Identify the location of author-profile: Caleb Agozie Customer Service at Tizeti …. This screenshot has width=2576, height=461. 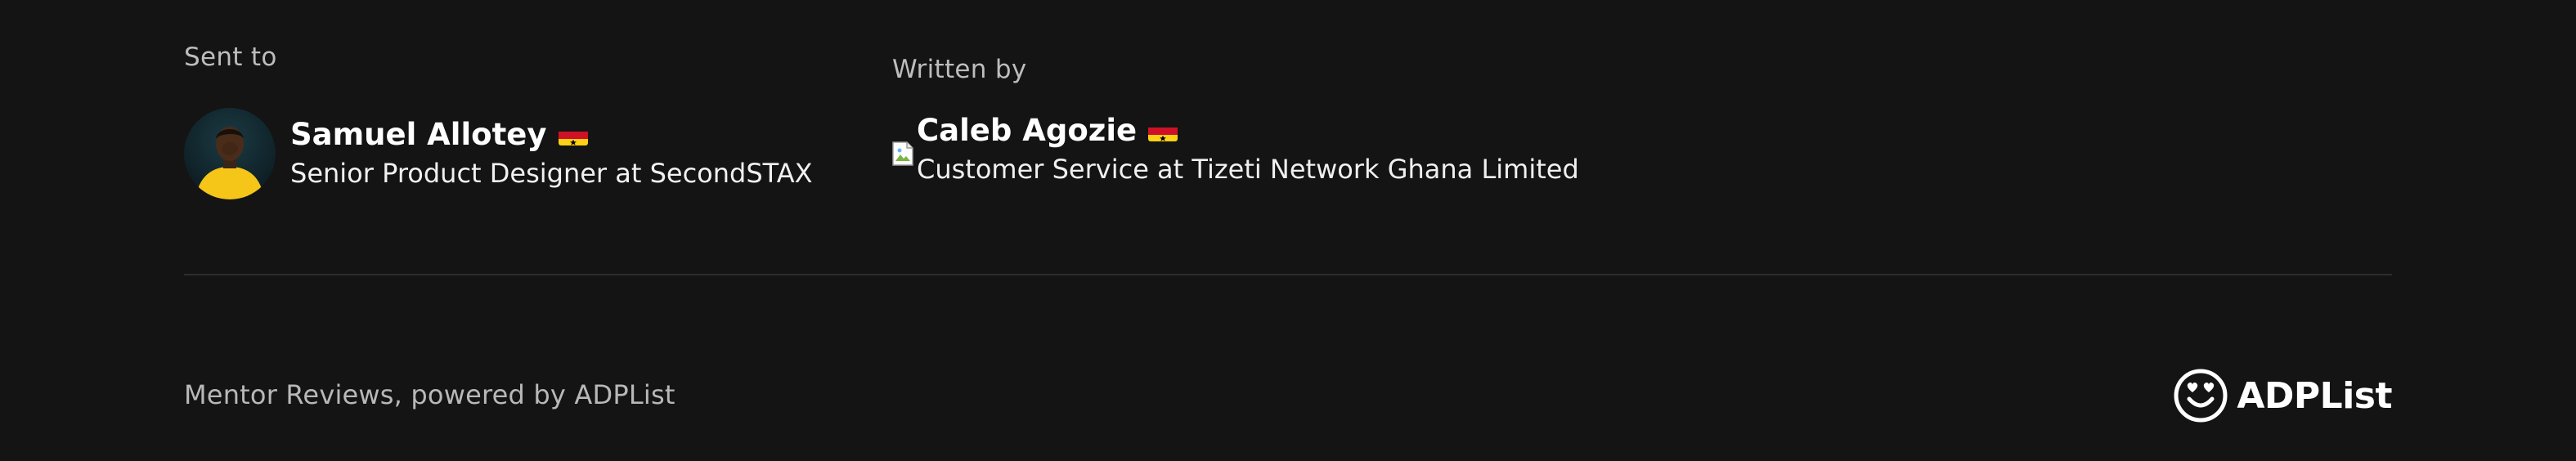
(1235, 150).